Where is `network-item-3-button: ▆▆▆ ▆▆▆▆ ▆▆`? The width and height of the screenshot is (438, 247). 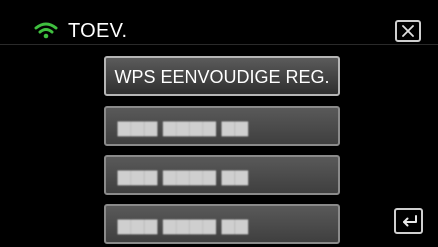 network-item-3-button: ▆▆▆ ▆▆▆▆ ▆▆ is located at coordinates (222, 224).